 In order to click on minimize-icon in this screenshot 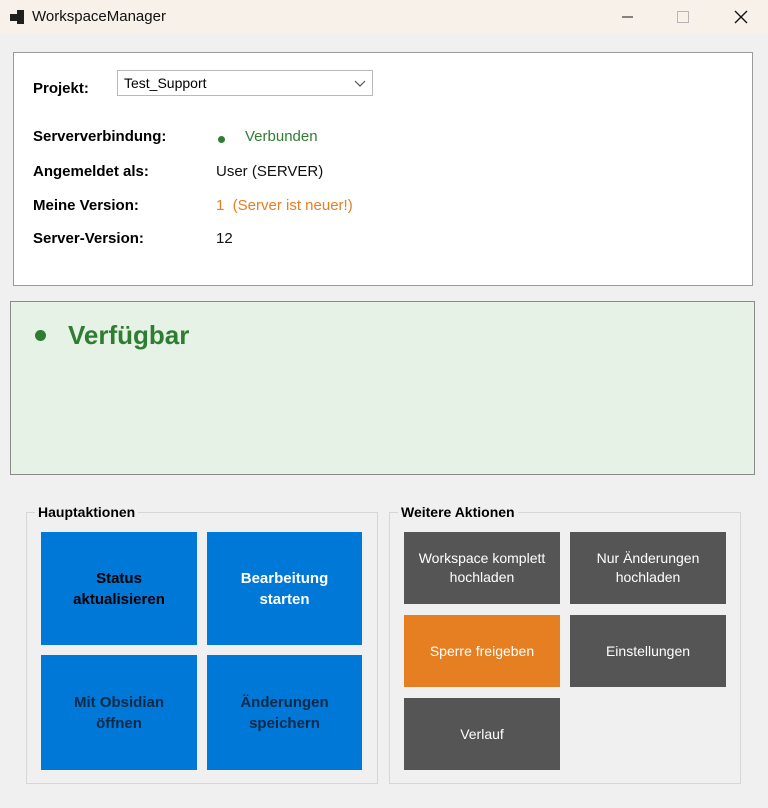, I will do `click(627, 17)`.